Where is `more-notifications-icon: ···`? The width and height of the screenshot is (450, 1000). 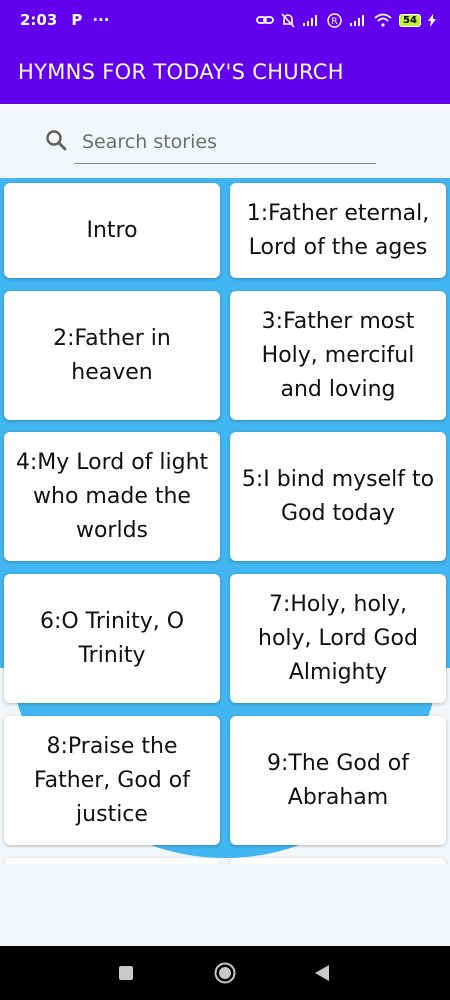 more-notifications-icon: ··· is located at coordinates (101, 20).